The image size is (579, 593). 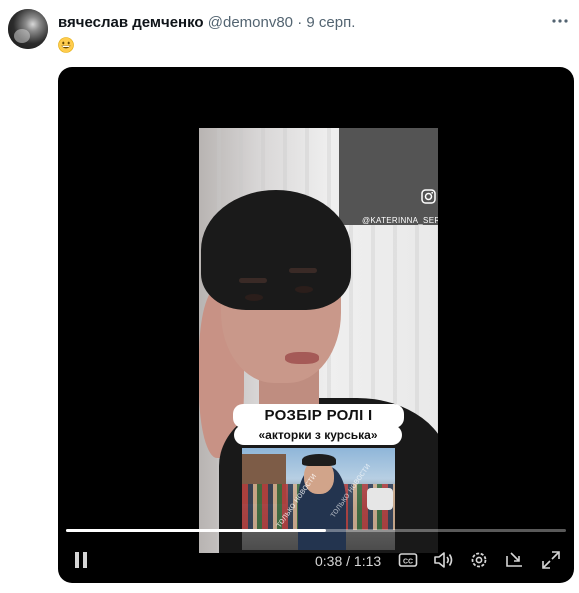 I want to click on grinning-face-emoji, so click(x=66, y=45).